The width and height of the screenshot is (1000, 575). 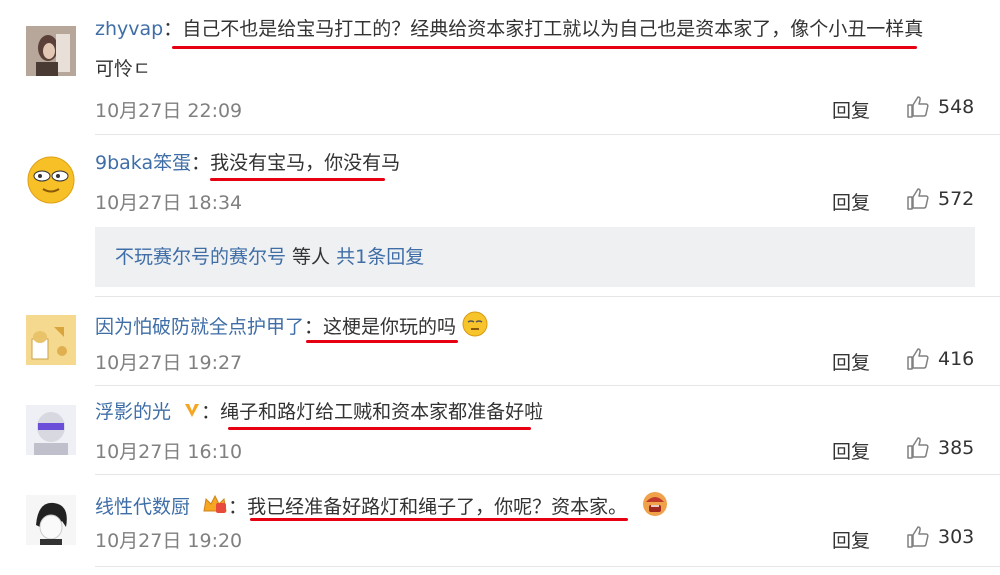 I want to click on comment-meta: 10月27日 19:20, so click(x=168, y=539).